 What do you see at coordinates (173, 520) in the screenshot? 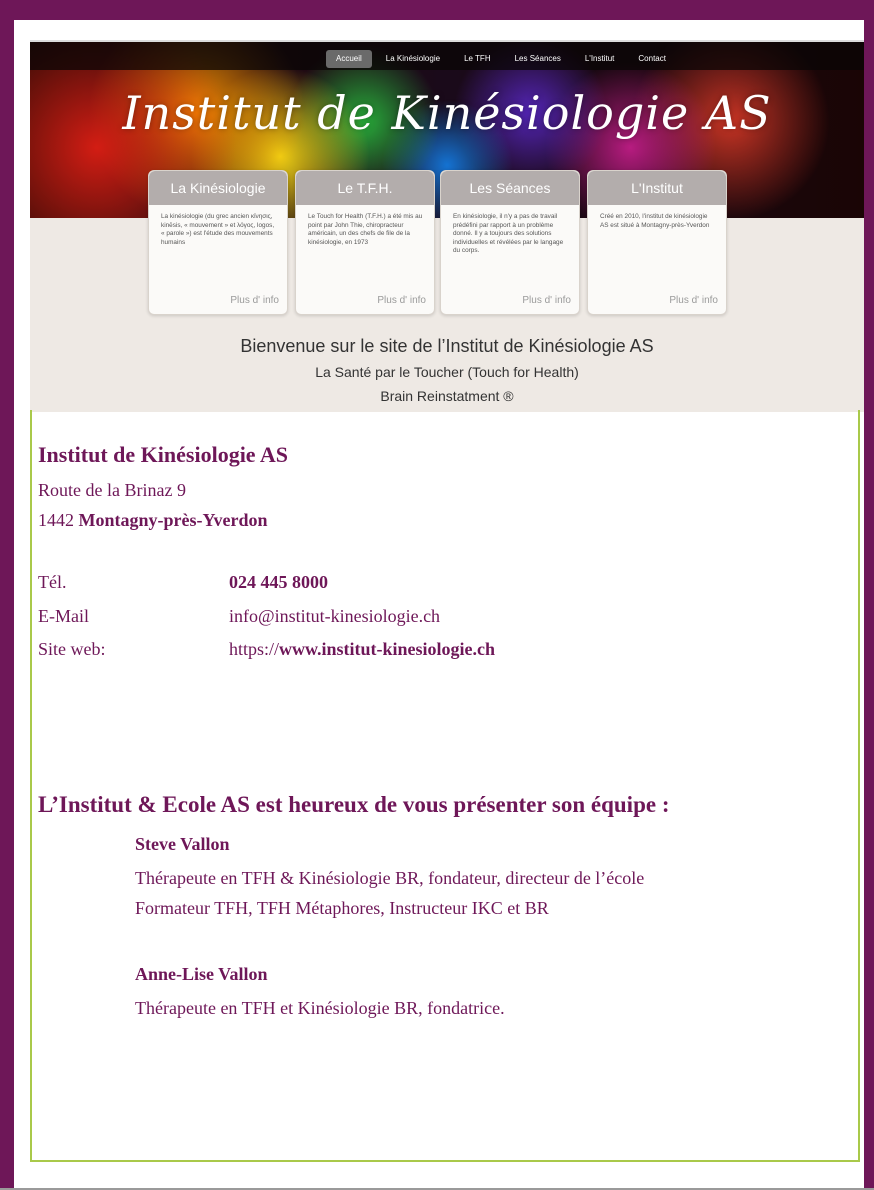
I see `address-city: Montagny-près-Yverdon` at bounding box center [173, 520].